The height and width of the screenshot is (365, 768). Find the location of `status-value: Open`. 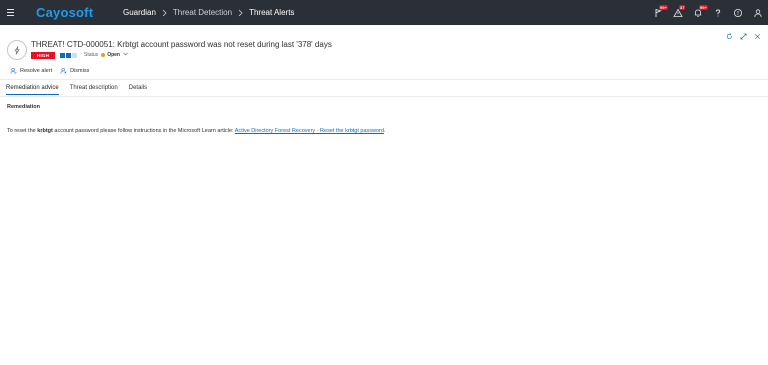

status-value: Open is located at coordinates (113, 55).